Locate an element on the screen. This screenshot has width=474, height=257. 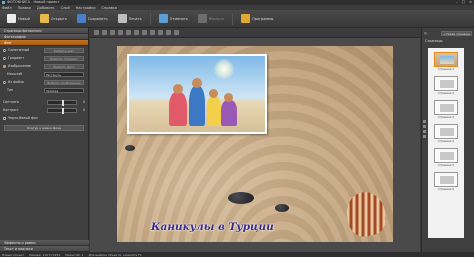
select-tool-icon is located at coordinates (96, 32).